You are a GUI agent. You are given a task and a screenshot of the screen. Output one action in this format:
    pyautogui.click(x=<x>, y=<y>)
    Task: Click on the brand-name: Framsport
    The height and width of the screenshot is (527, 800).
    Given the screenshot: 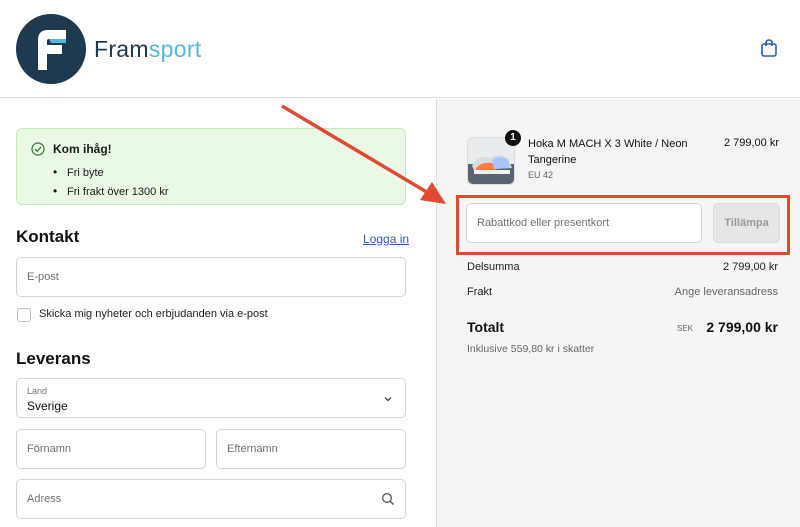 What is the action you would take?
    pyautogui.click(x=148, y=49)
    